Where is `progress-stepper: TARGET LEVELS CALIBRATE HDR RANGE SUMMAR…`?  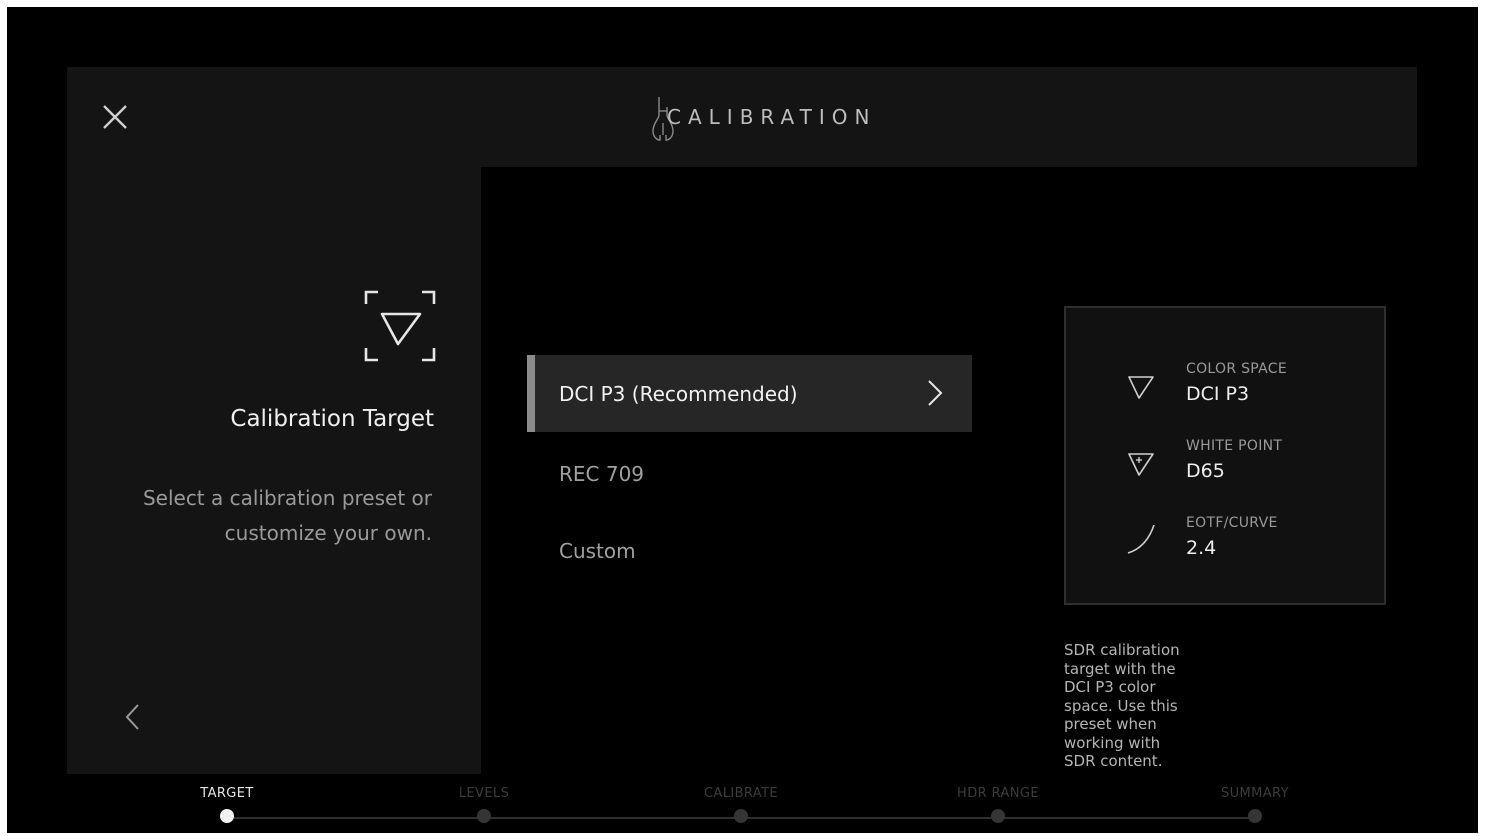 progress-stepper: TARGET LEVELS CALIBRATE HDR RANGE SUMMAR… is located at coordinates (742, 809).